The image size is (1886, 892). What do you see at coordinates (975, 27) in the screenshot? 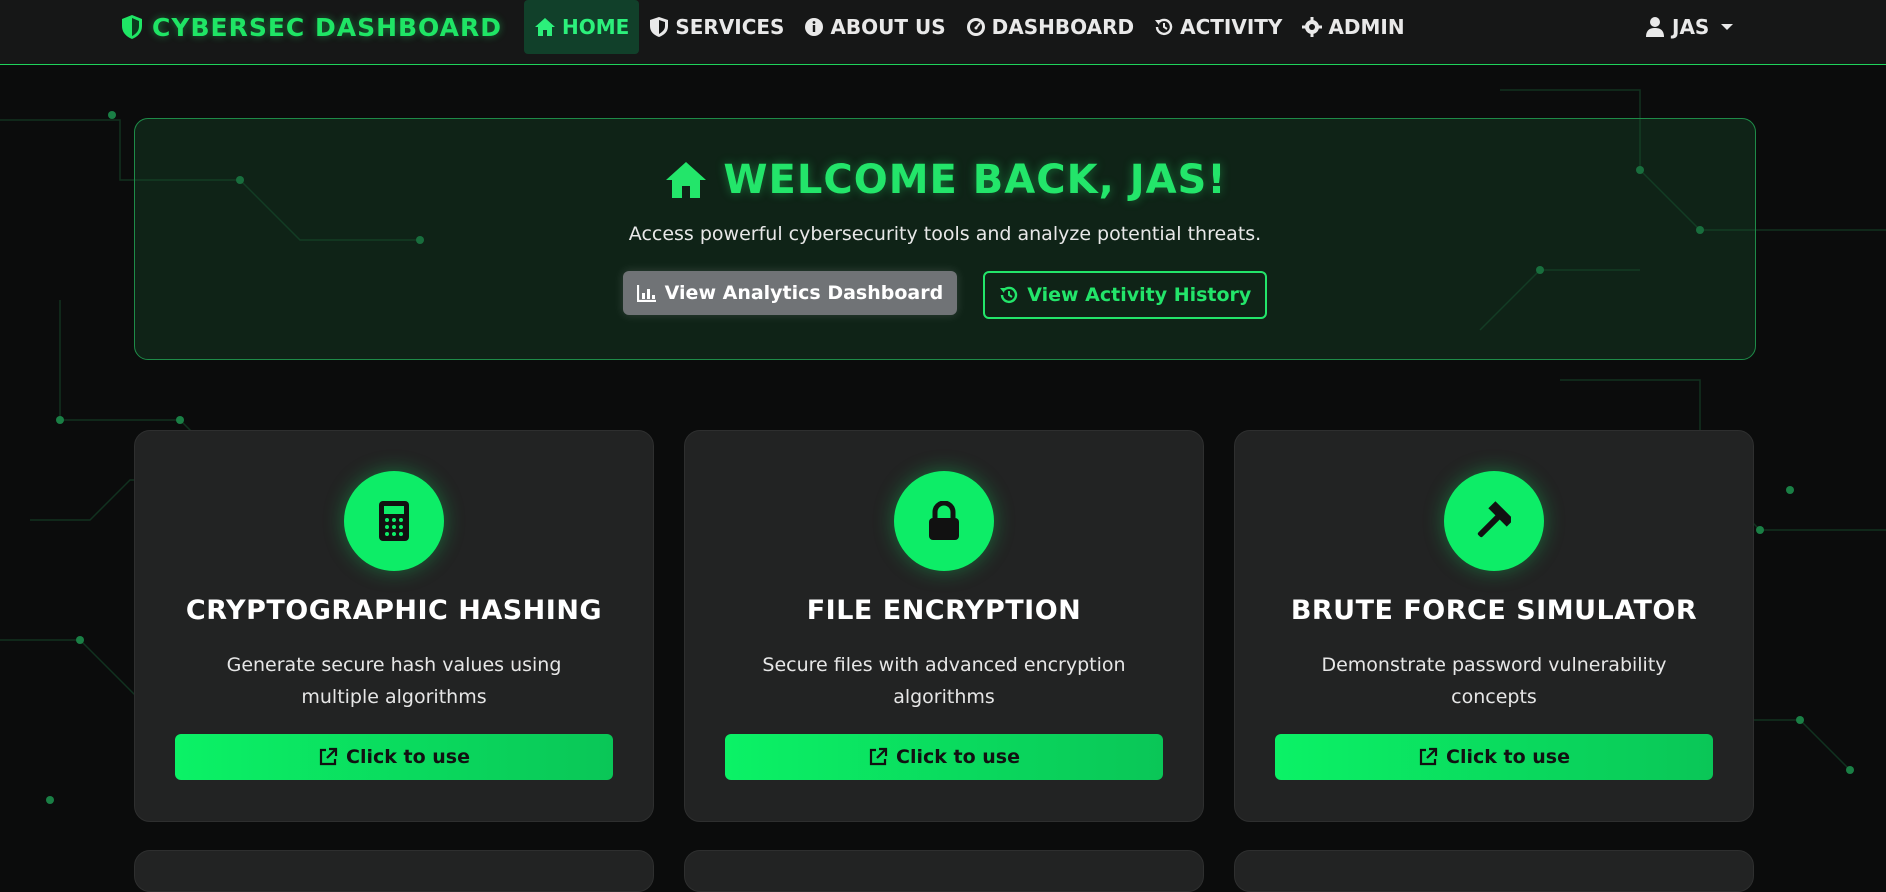
I see `gauge-icon` at bounding box center [975, 27].